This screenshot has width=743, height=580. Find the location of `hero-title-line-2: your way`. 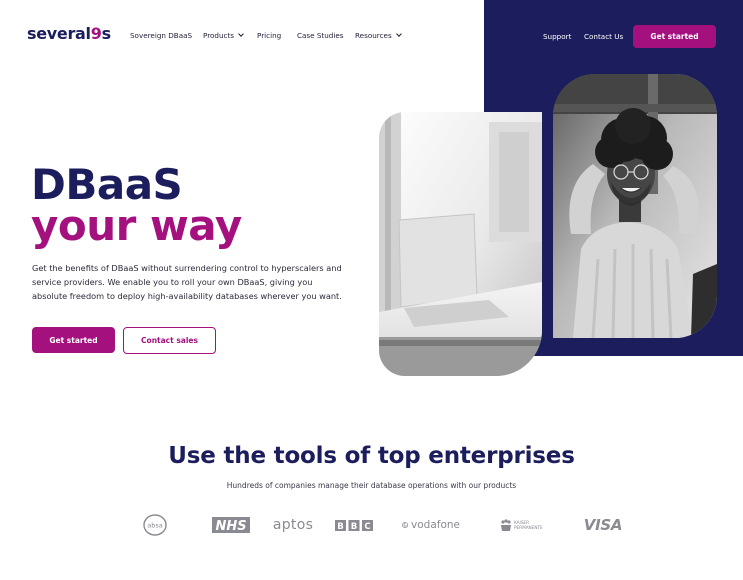

hero-title-line-2: your way is located at coordinates (136, 225).